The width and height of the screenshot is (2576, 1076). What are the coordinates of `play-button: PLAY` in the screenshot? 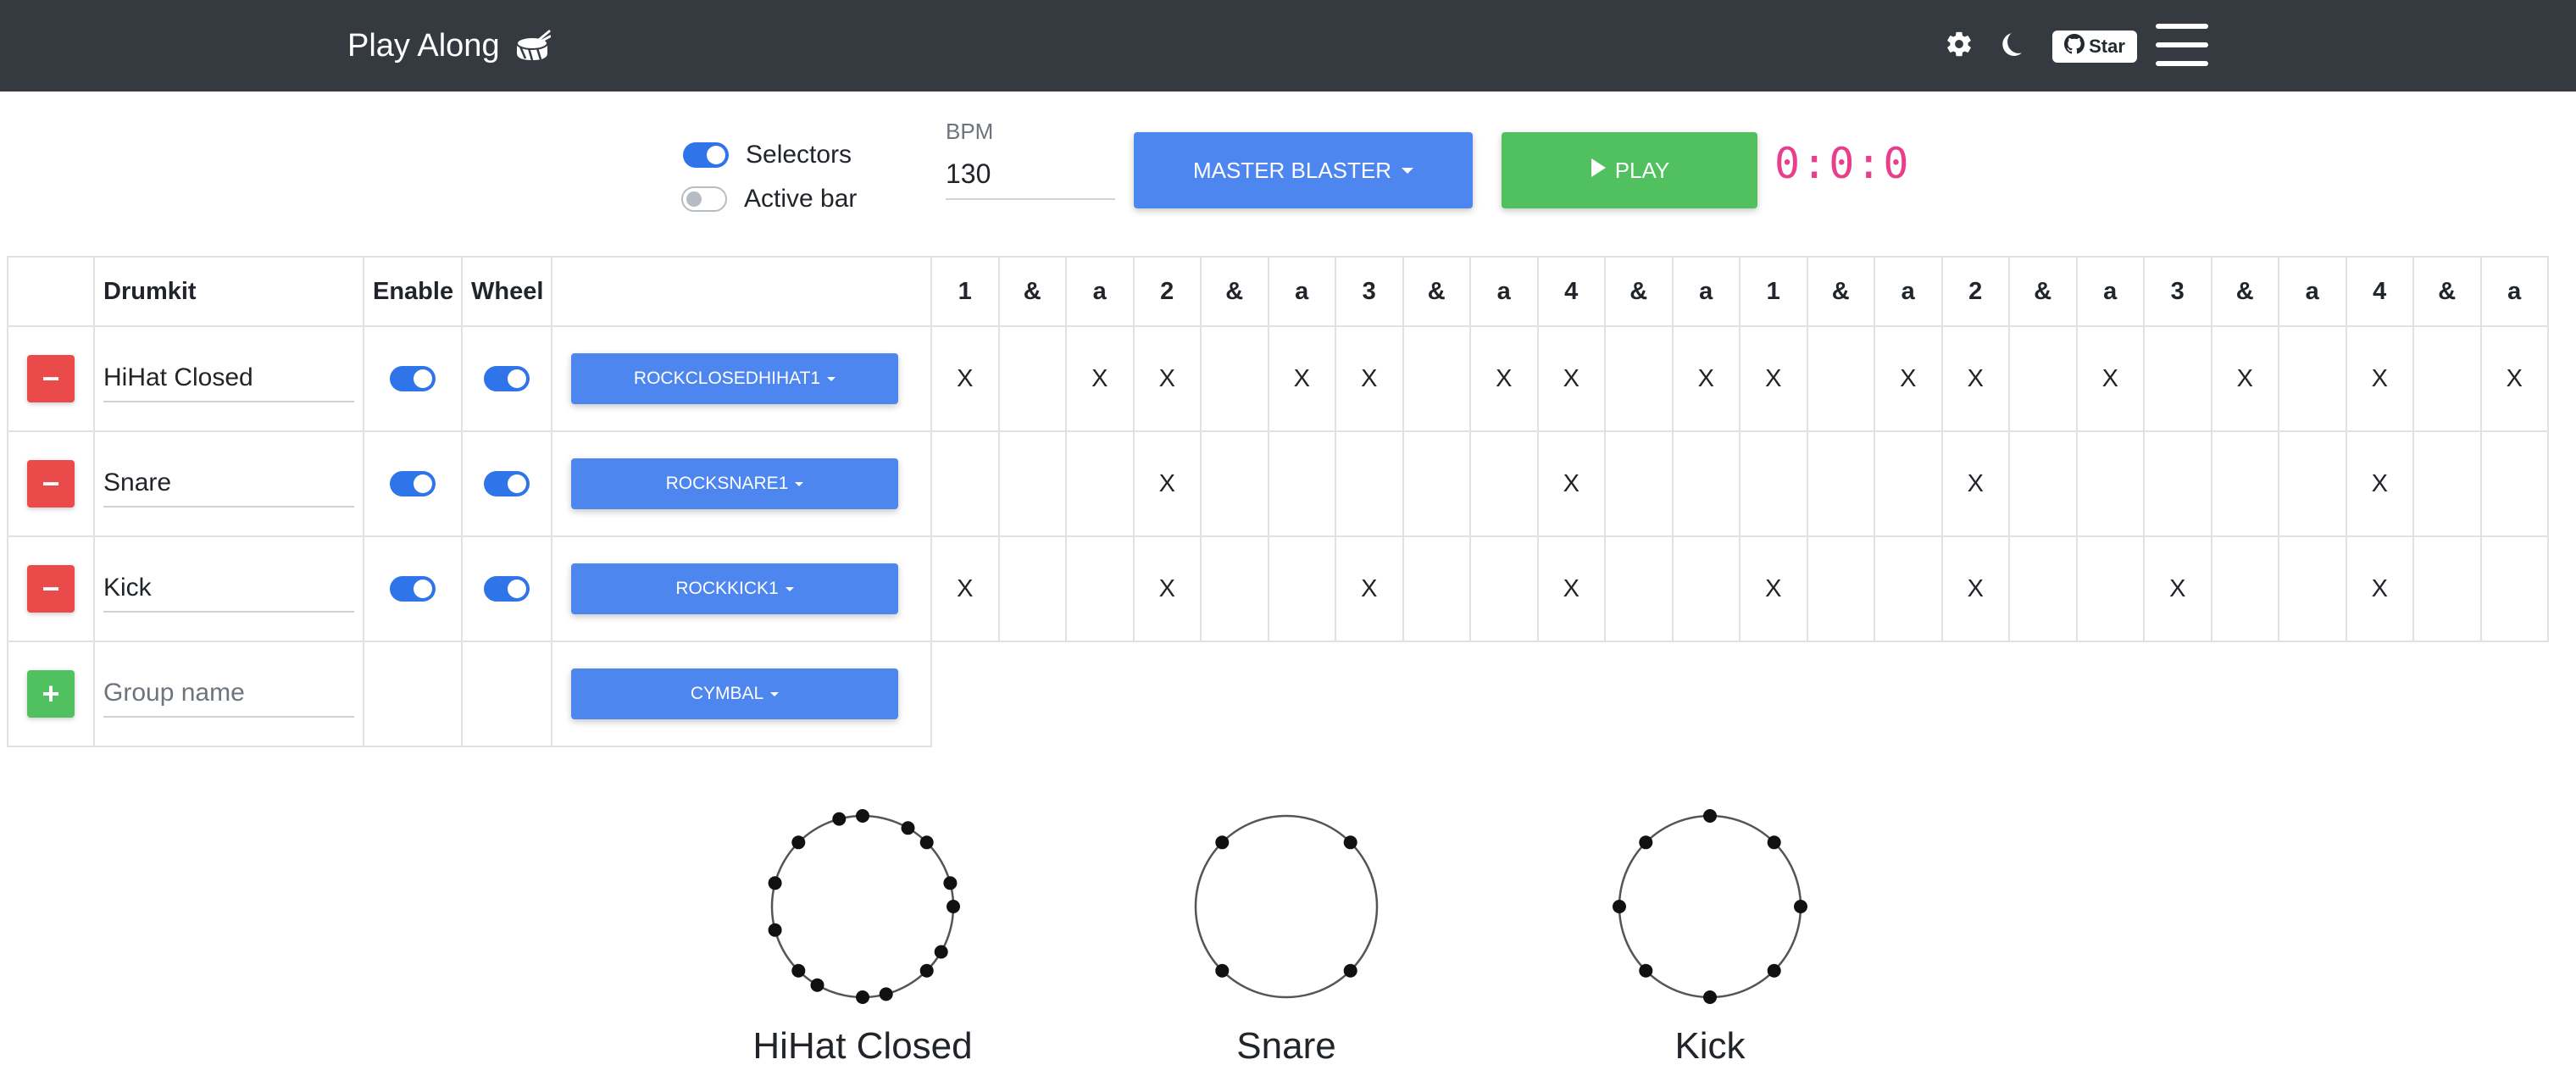 It's located at (1629, 170).